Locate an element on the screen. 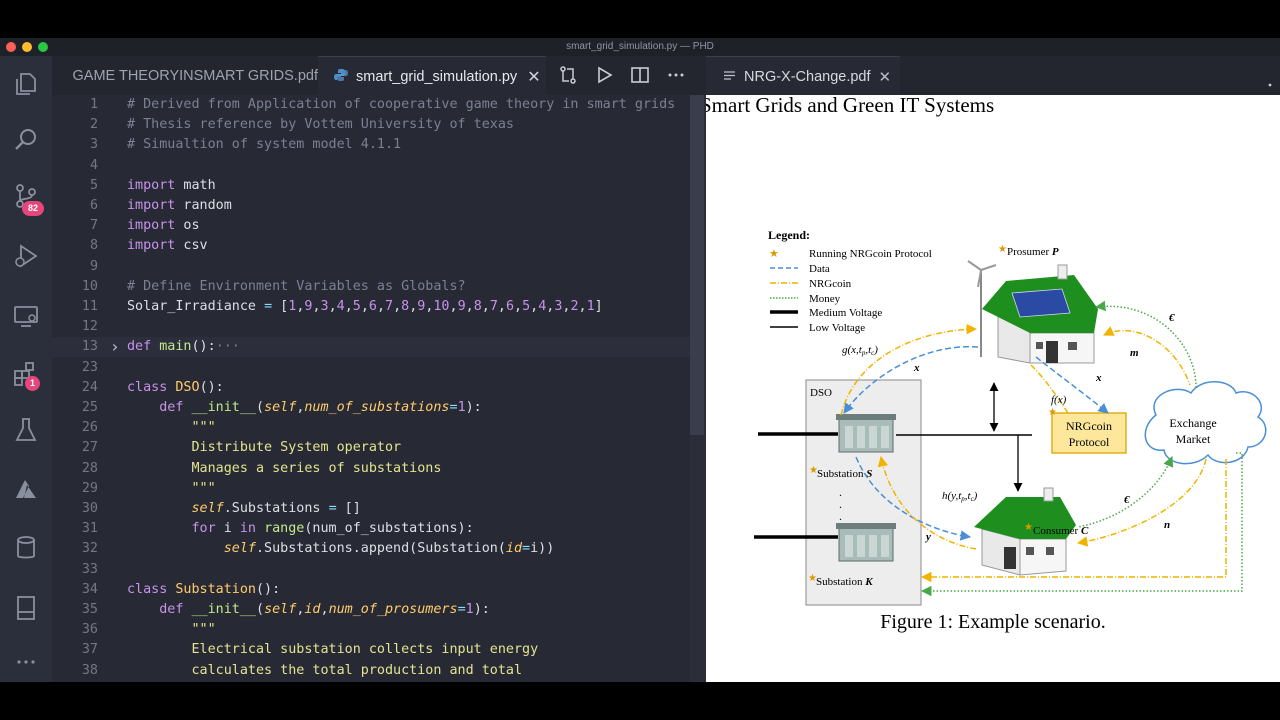  code-line: 12 is located at coordinates (371, 327).